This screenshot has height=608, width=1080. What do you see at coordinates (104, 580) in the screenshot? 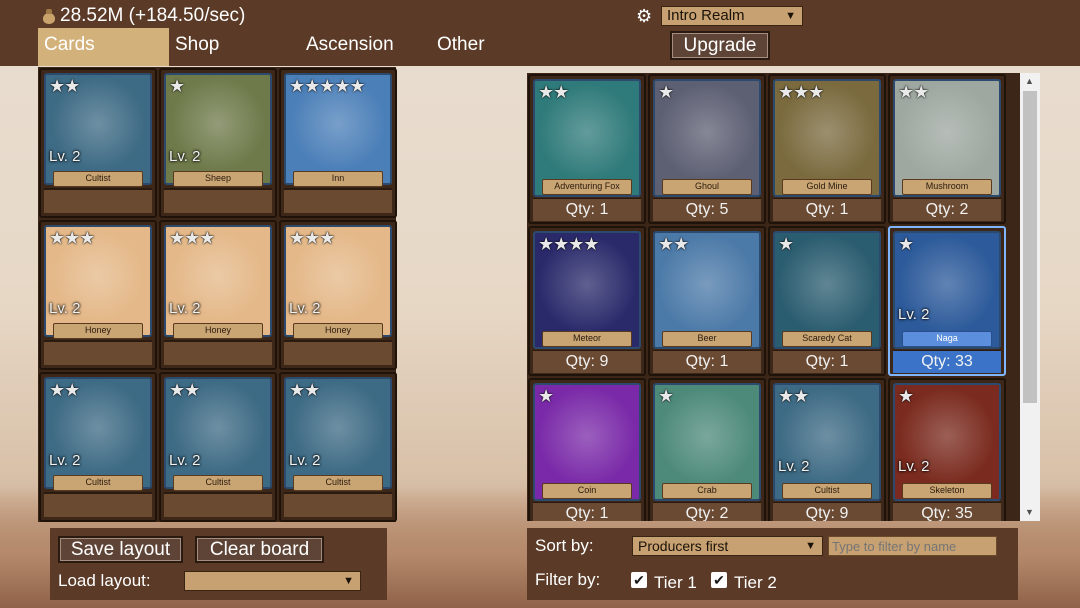
I see `load-layout-label: Load layout:` at bounding box center [104, 580].